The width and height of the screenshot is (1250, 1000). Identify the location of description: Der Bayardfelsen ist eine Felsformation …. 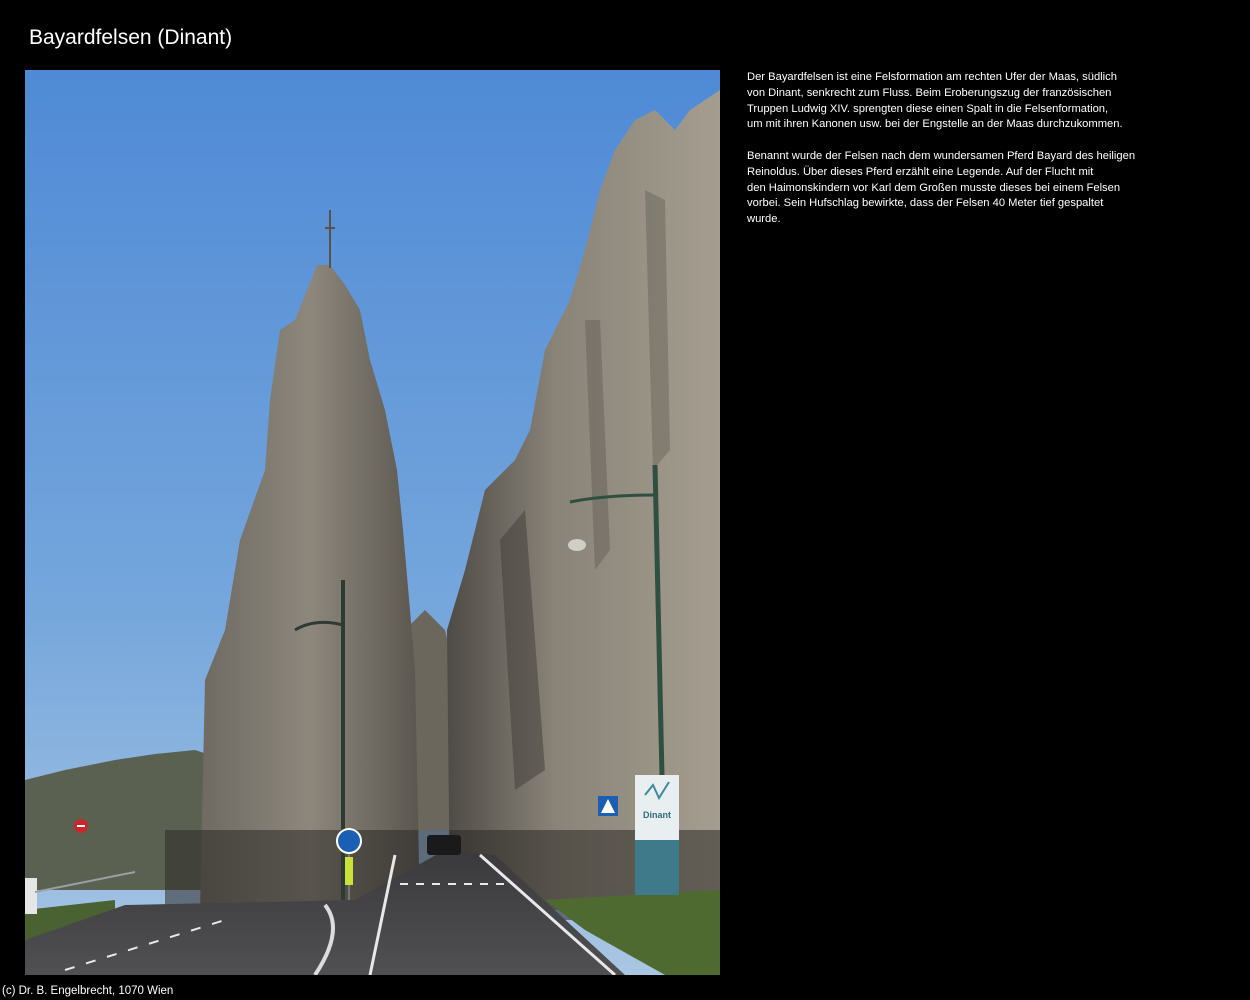
(962, 157).